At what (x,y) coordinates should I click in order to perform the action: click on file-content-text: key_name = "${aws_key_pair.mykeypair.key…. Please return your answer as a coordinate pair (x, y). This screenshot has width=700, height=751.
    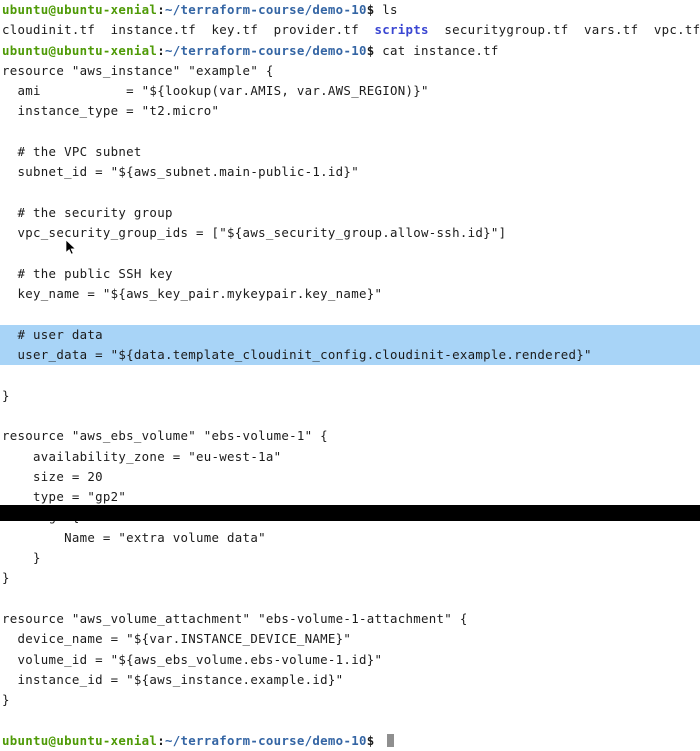
    Looking at the image, I should click on (192, 294).